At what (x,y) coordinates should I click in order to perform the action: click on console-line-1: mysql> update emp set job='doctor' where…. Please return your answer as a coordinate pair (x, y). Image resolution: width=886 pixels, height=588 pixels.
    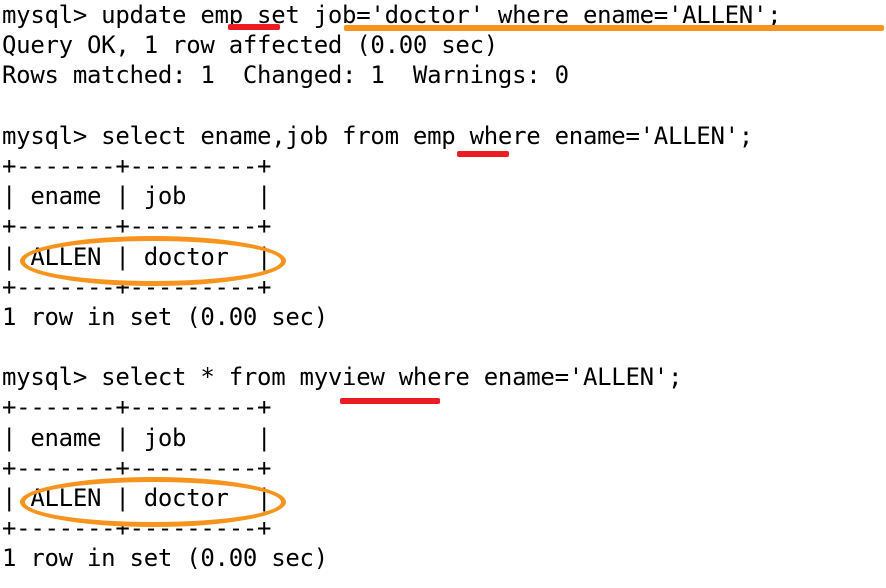
    Looking at the image, I should click on (392, 15).